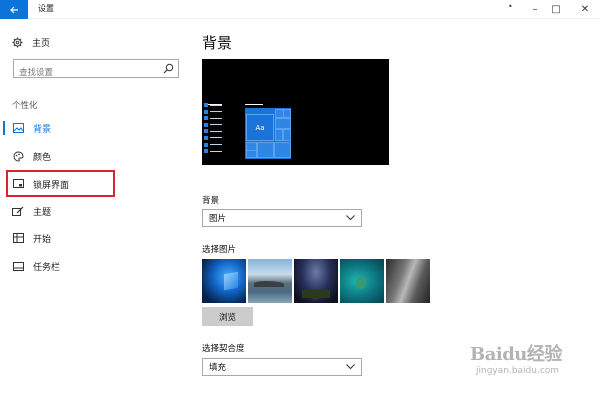 This screenshot has width=600, height=403. I want to click on sidebar-item-start: 开始, so click(93, 238).